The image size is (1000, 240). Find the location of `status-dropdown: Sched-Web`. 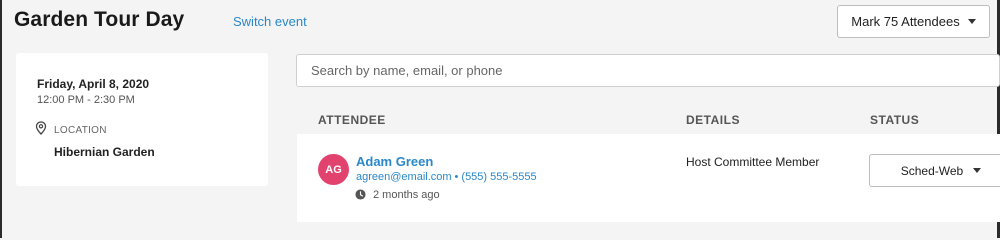

status-dropdown: Sched-Web is located at coordinates (934, 170).